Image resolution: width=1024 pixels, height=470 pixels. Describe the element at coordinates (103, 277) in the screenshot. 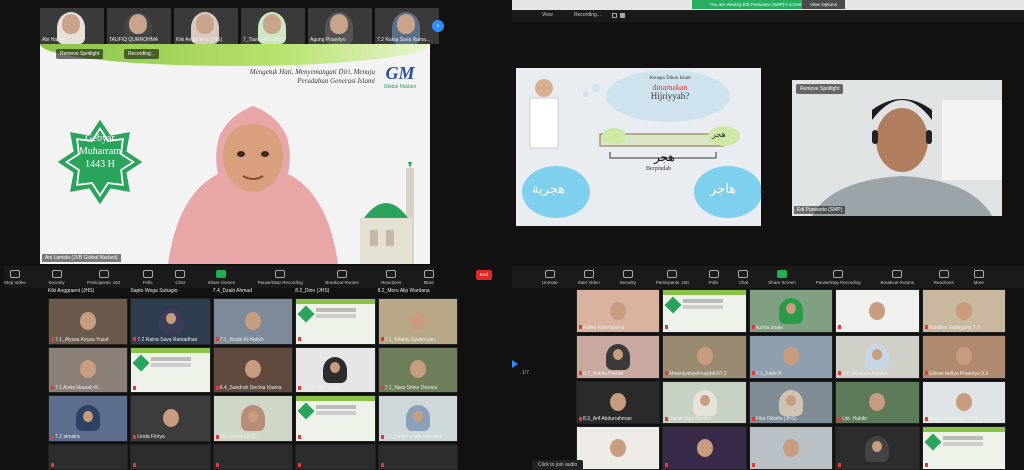

I see `toolbar-participants-button: Participants 162` at that location.